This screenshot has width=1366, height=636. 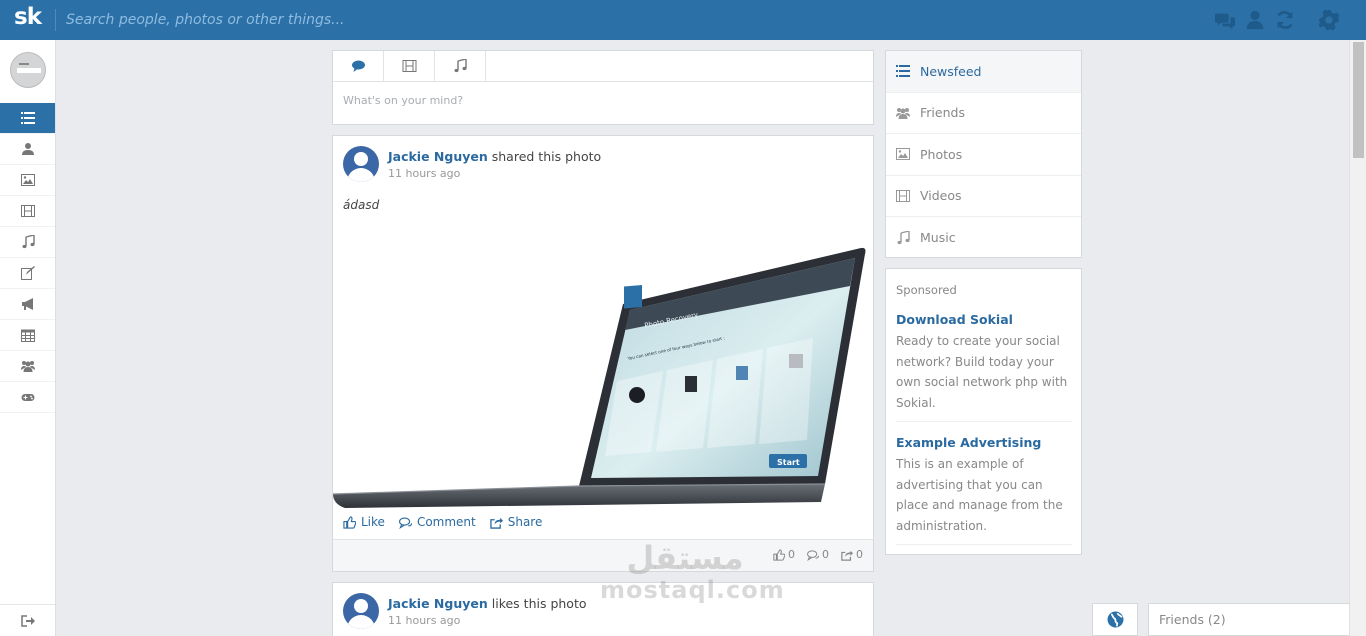 I want to click on app-start-label: Start, so click(x=788, y=462).